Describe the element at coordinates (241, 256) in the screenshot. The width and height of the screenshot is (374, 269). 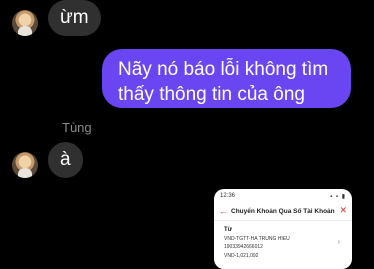
I see `account-balance: VND-1,021,092` at that location.